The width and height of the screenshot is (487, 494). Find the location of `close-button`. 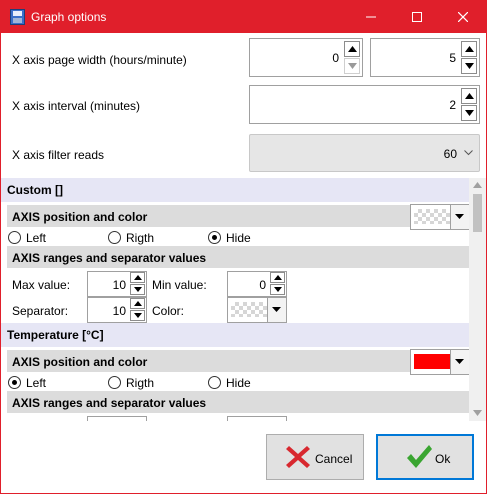

close-button is located at coordinates (463, 17).